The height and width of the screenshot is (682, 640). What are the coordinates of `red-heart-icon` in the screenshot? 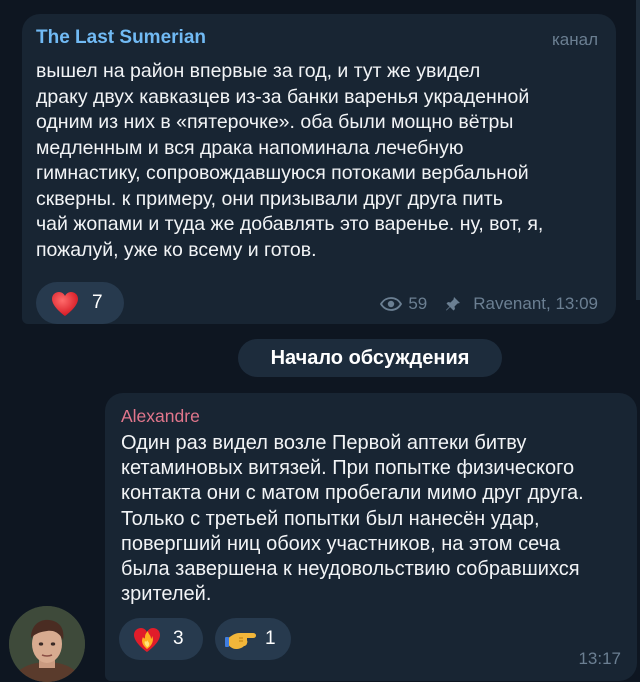 It's located at (65, 304).